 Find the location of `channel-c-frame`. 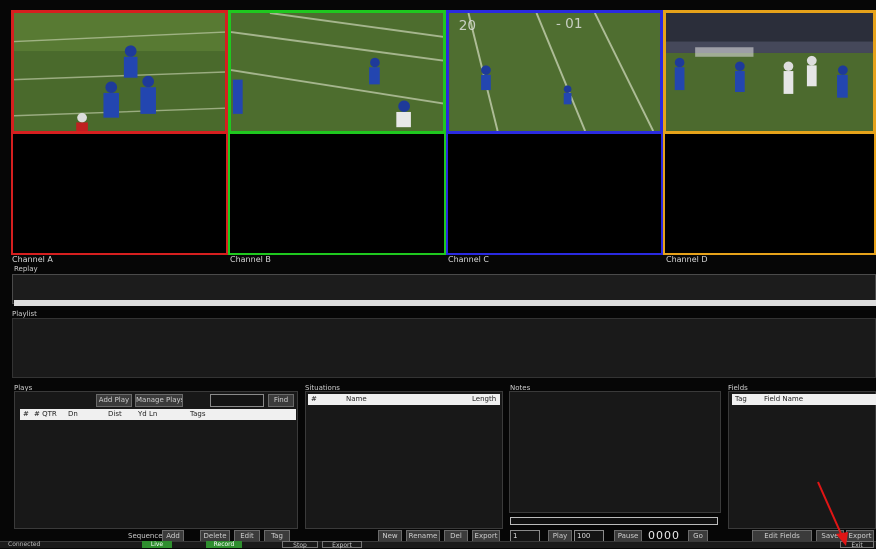

channel-c-frame is located at coordinates (554, 194).